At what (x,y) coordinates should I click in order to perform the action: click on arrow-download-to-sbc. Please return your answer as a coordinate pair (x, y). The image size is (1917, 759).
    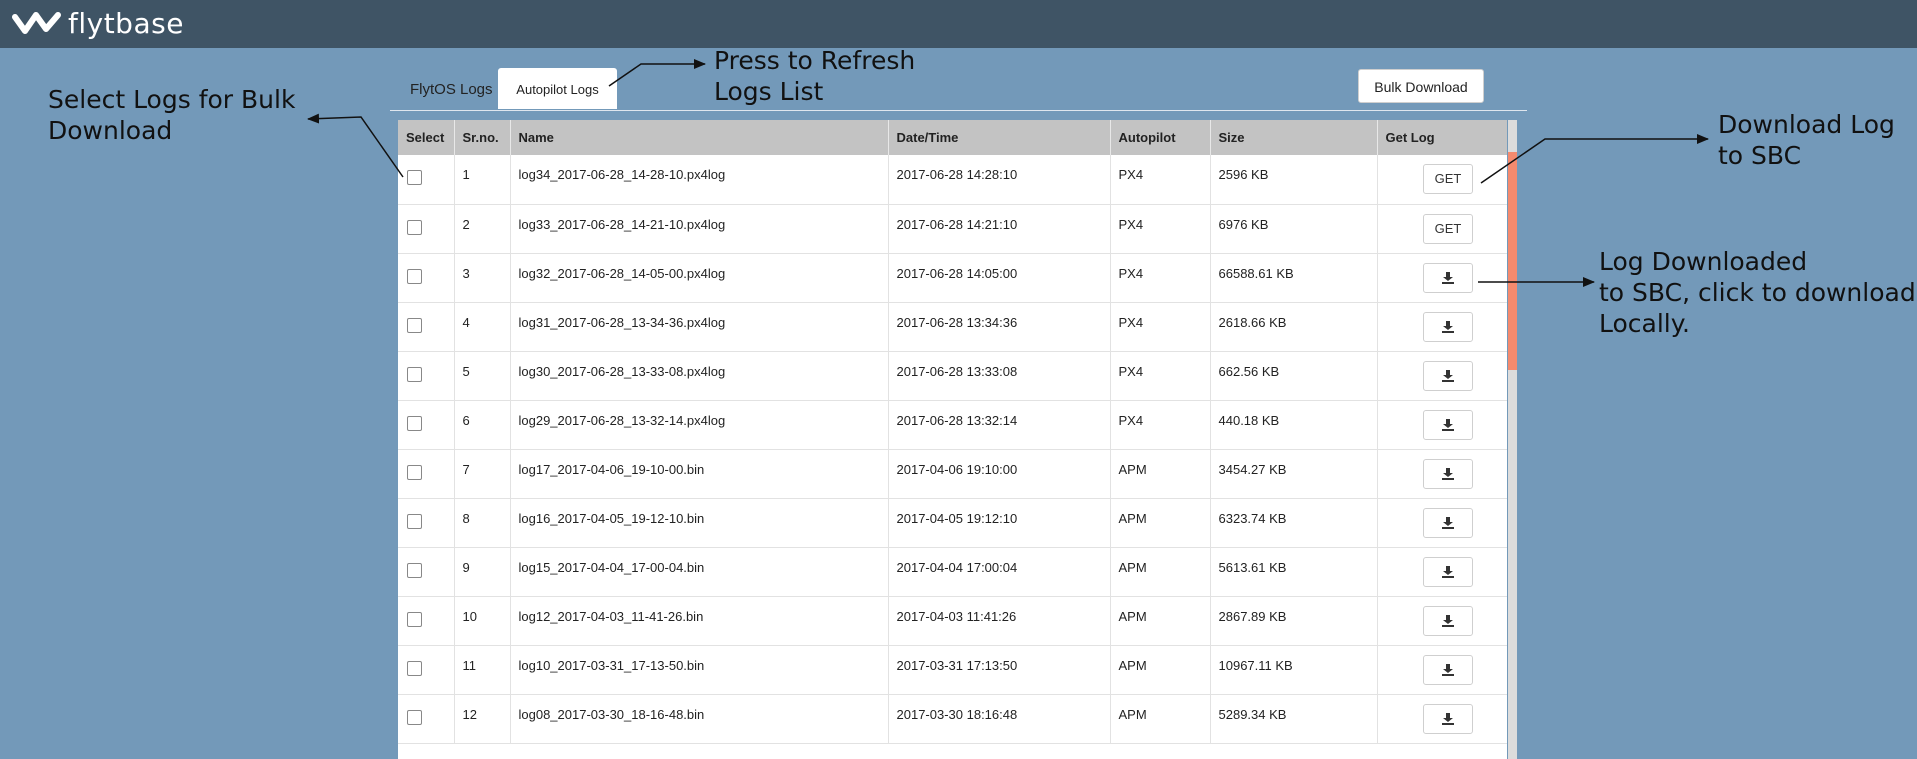
    Looking at the image, I should click on (1594, 159).